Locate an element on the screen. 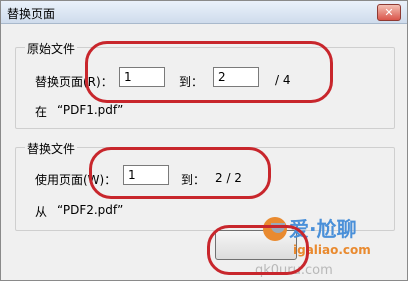 The height and width of the screenshot is (281, 408). use-from-input is located at coordinates (146, 175).